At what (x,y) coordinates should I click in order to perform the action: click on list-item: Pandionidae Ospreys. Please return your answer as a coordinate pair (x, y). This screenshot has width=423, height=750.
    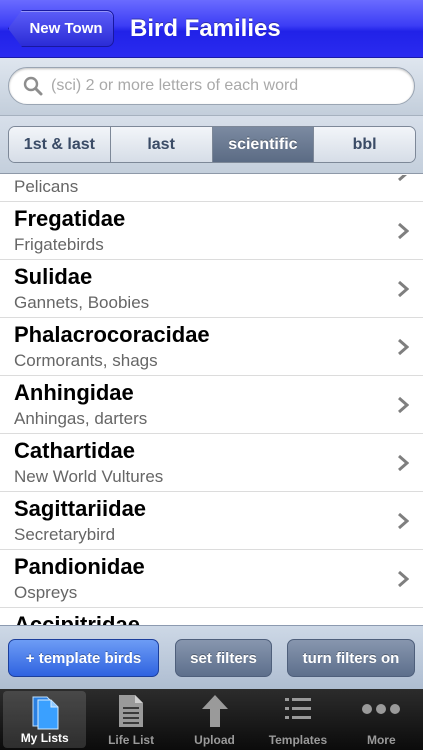
    Looking at the image, I should click on (211, 579).